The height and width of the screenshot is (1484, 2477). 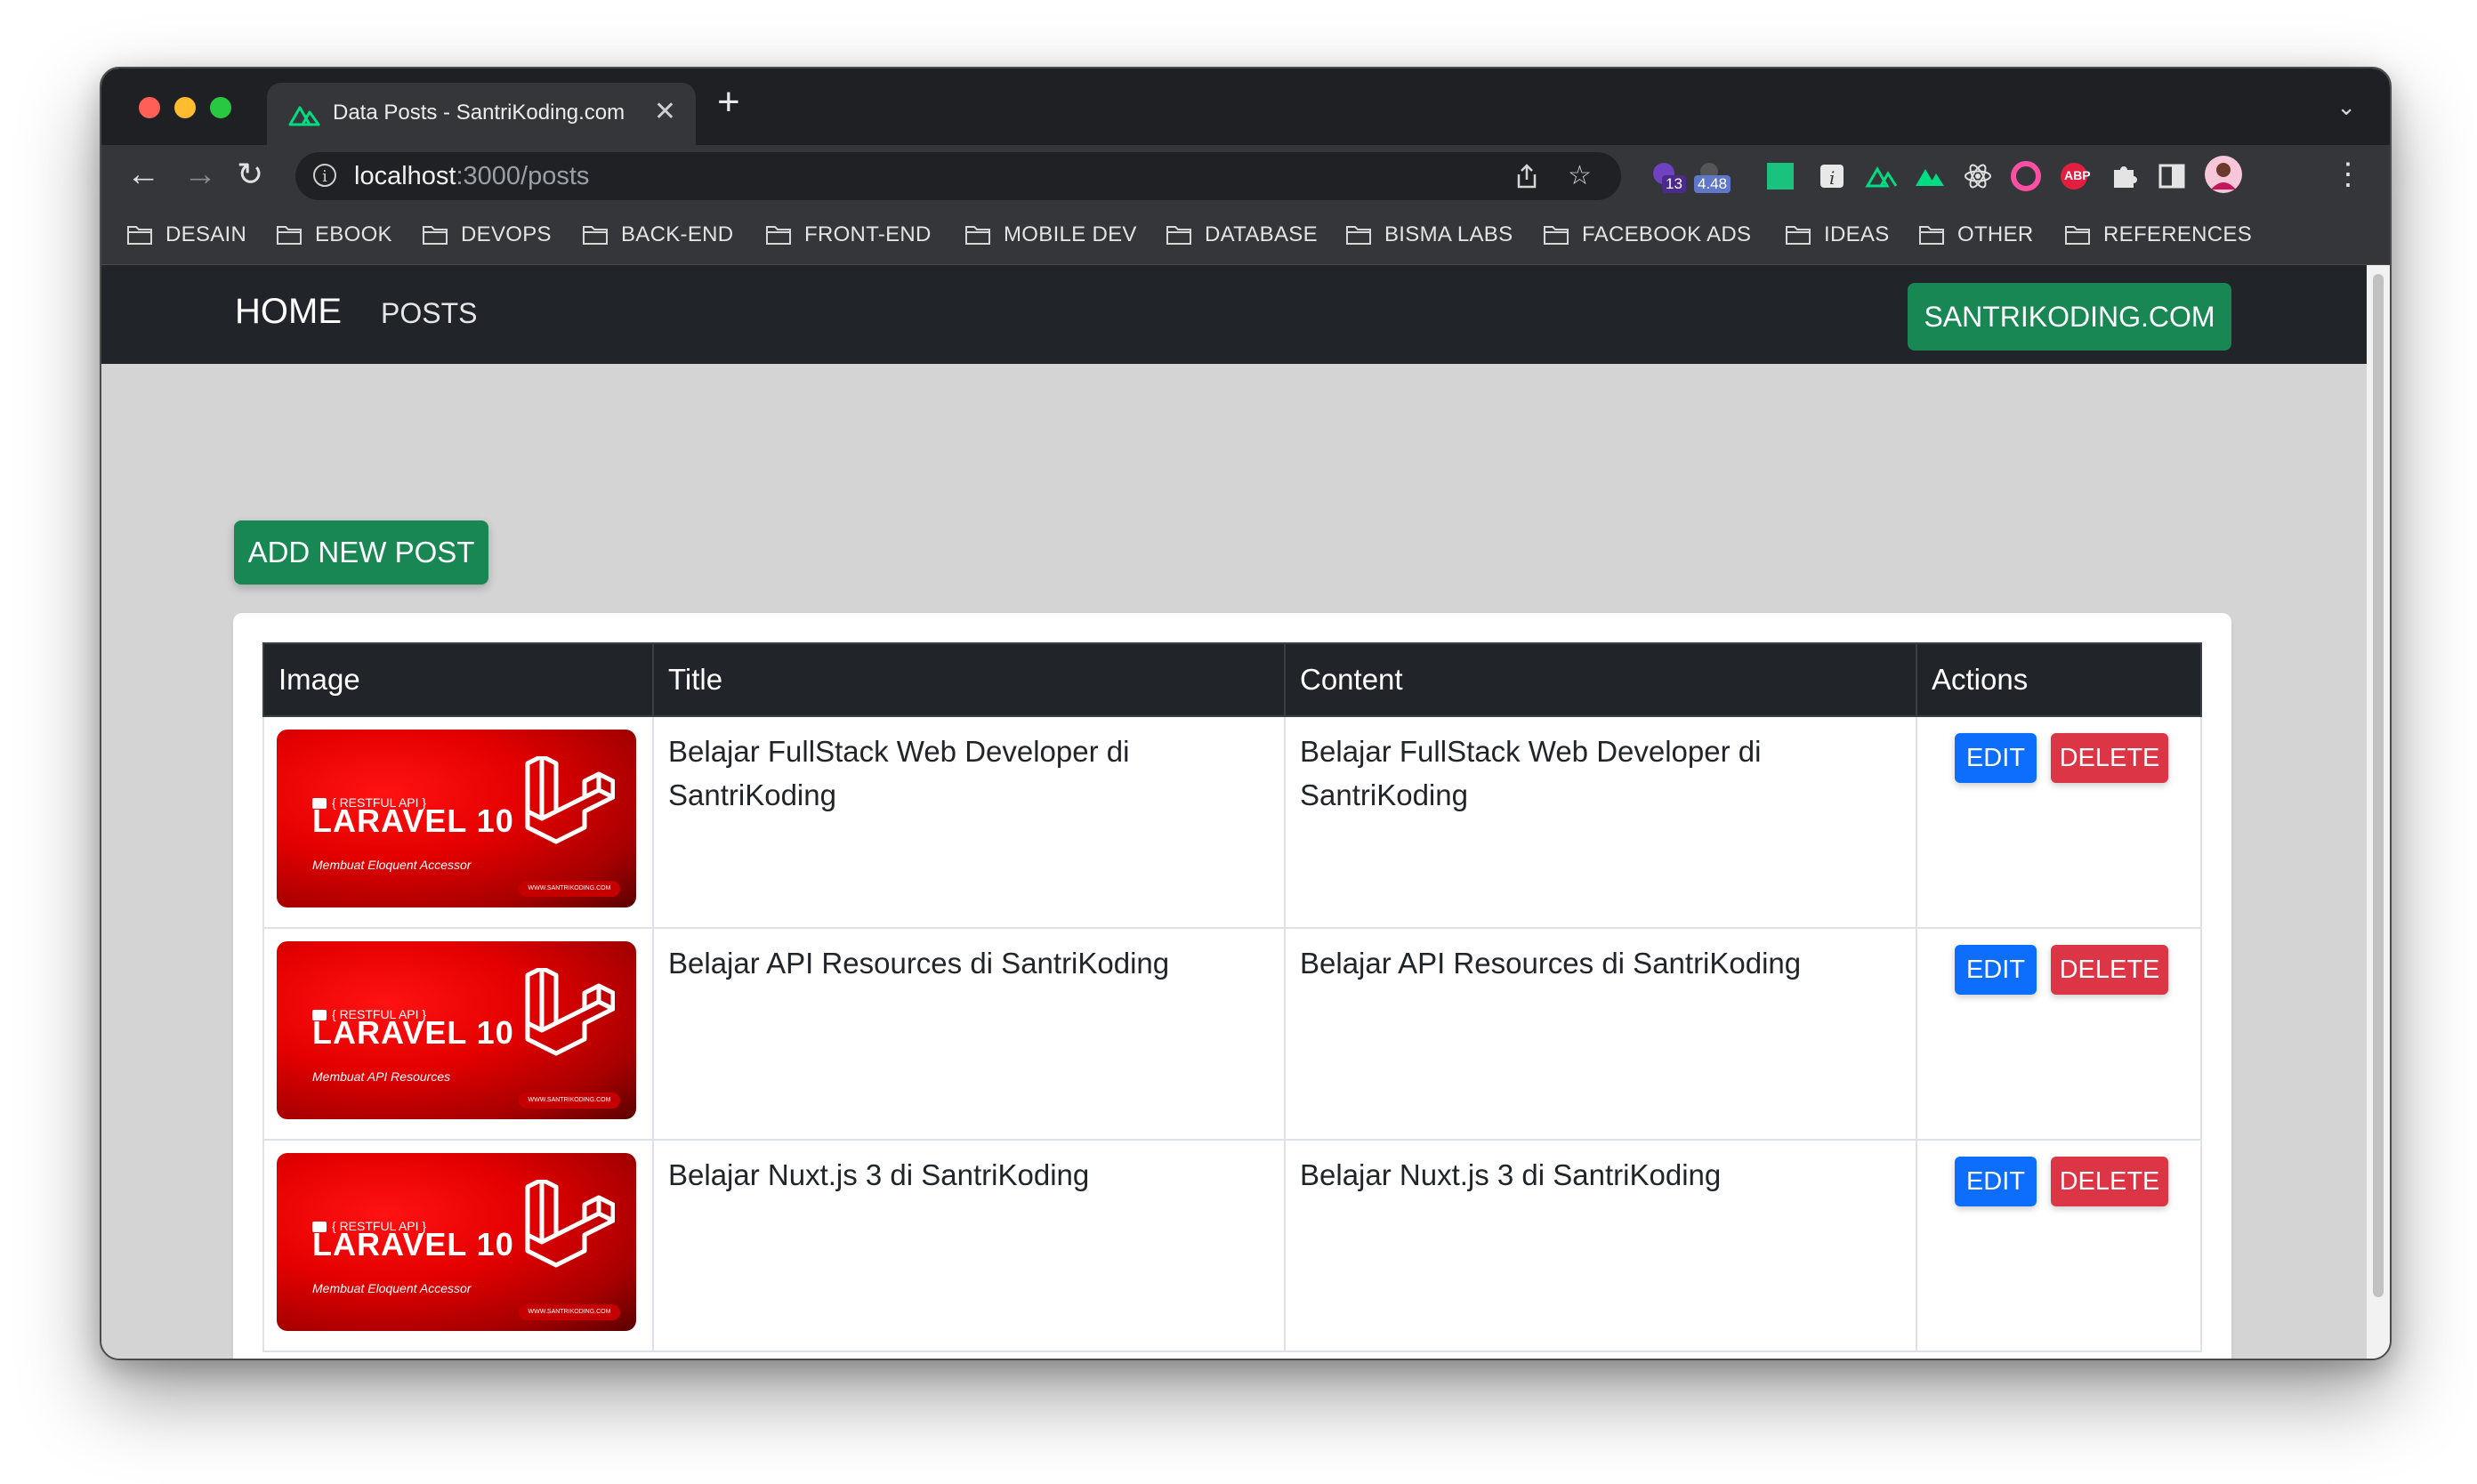 I want to click on bookmark-folder: DESAIN, so click(x=186, y=235).